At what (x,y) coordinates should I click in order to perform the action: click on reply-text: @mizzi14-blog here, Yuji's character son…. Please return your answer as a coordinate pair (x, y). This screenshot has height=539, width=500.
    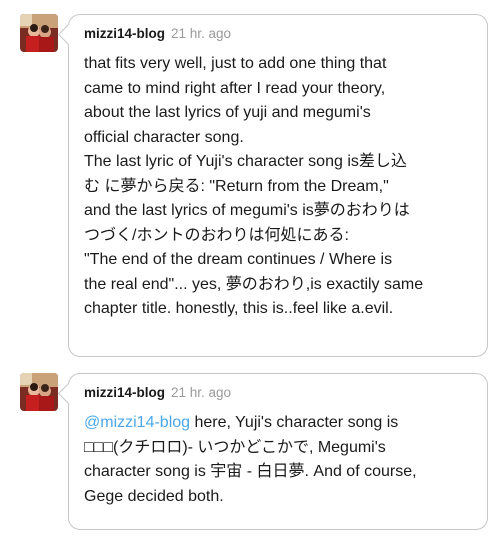
    Looking at the image, I should click on (279, 460).